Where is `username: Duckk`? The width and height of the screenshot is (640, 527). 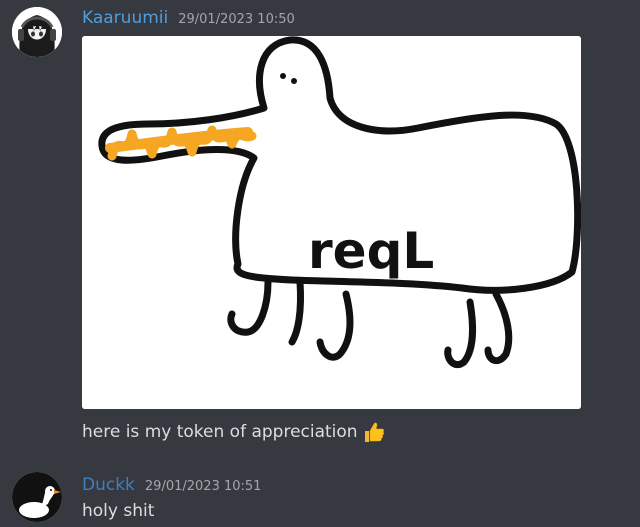
username: Duckk is located at coordinates (108, 485).